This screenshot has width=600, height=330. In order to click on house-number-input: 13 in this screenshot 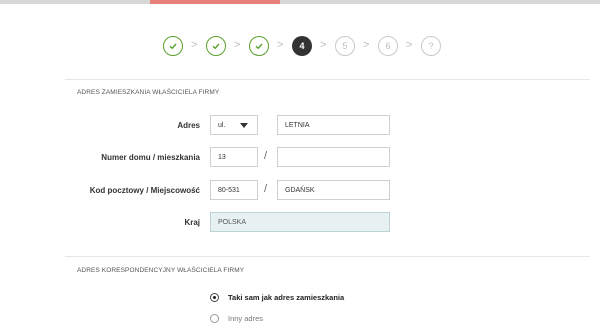, I will do `click(234, 157)`.